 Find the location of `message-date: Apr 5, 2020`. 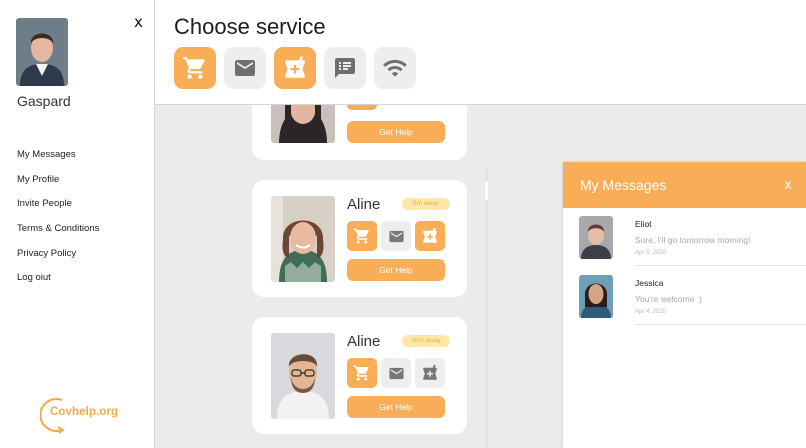

message-date: Apr 5, 2020 is located at coordinates (651, 253).